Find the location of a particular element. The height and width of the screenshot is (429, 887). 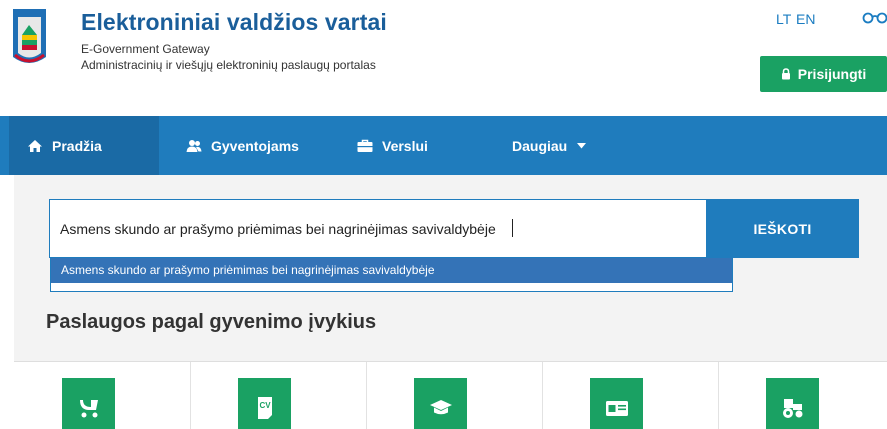

home-icon is located at coordinates (35, 145).